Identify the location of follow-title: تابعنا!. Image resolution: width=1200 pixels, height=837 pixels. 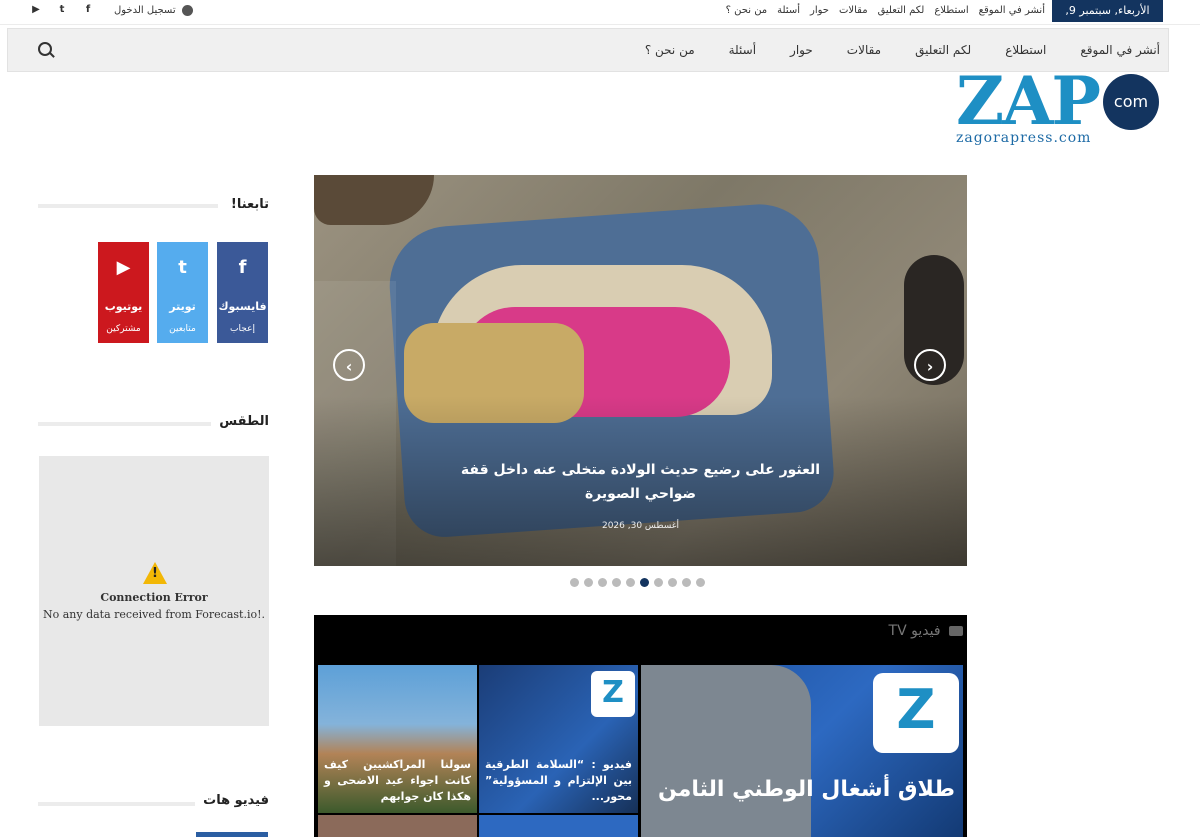
(245, 204).